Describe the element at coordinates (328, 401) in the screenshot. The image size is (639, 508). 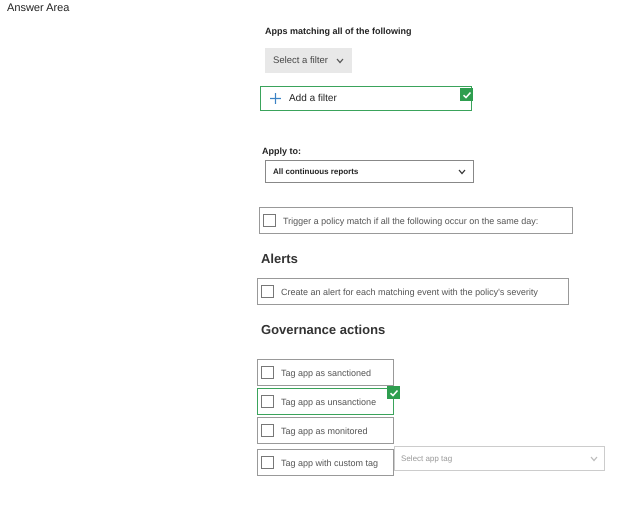
I see `checkbox-label: Tag app as unsanctione` at that location.